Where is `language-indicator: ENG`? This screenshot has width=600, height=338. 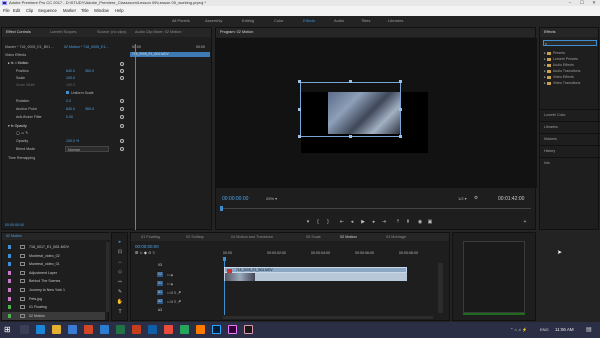
language-indicator: ENG is located at coordinates (544, 330).